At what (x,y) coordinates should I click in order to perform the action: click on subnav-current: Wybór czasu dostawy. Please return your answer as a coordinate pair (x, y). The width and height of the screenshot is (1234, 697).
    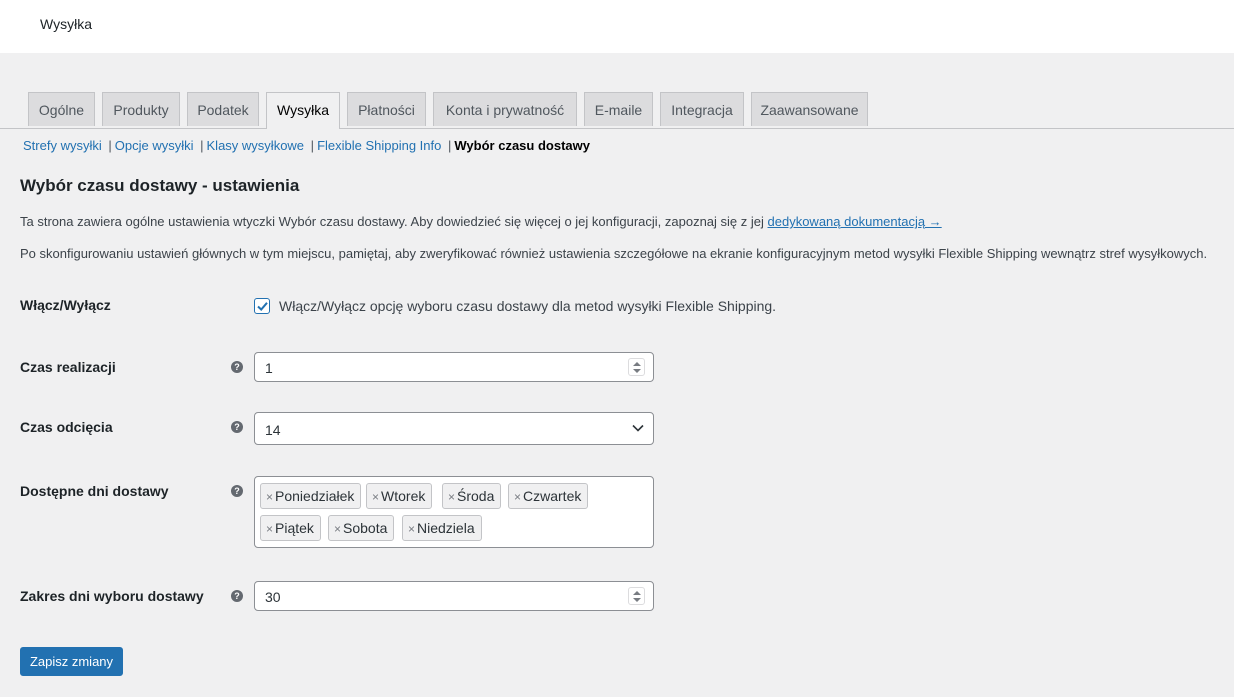
    Looking at the image, I should click on (522, 145).